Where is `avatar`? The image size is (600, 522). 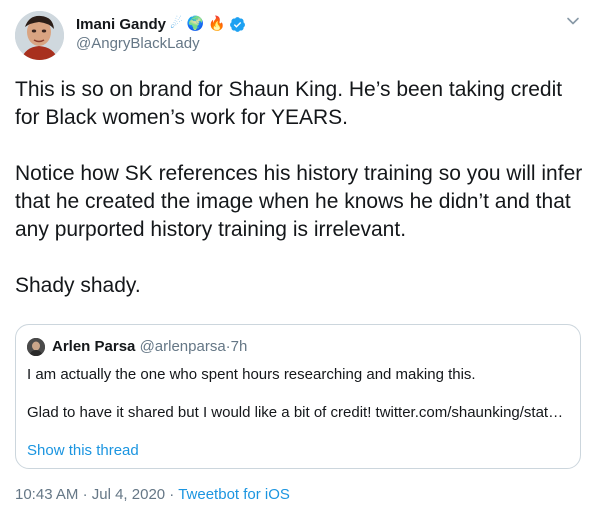 avatar is located at coordinates (39, 35).